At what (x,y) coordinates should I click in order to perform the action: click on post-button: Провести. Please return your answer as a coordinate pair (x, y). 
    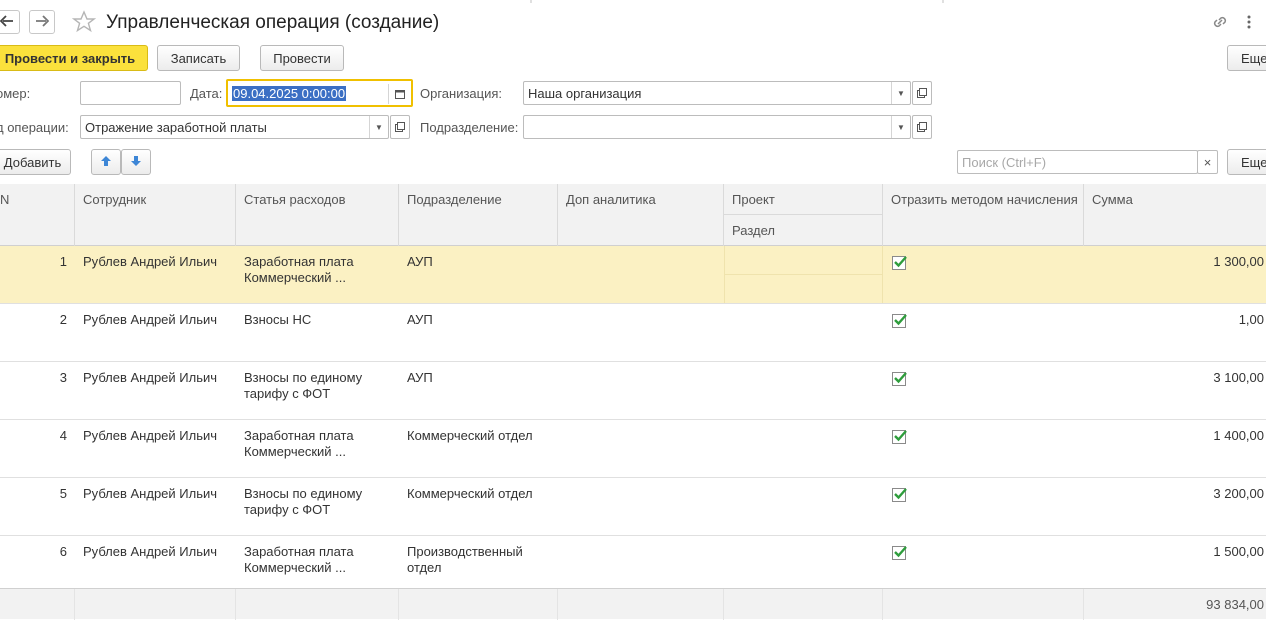
    Looking at the image, I should click on (302, 58).